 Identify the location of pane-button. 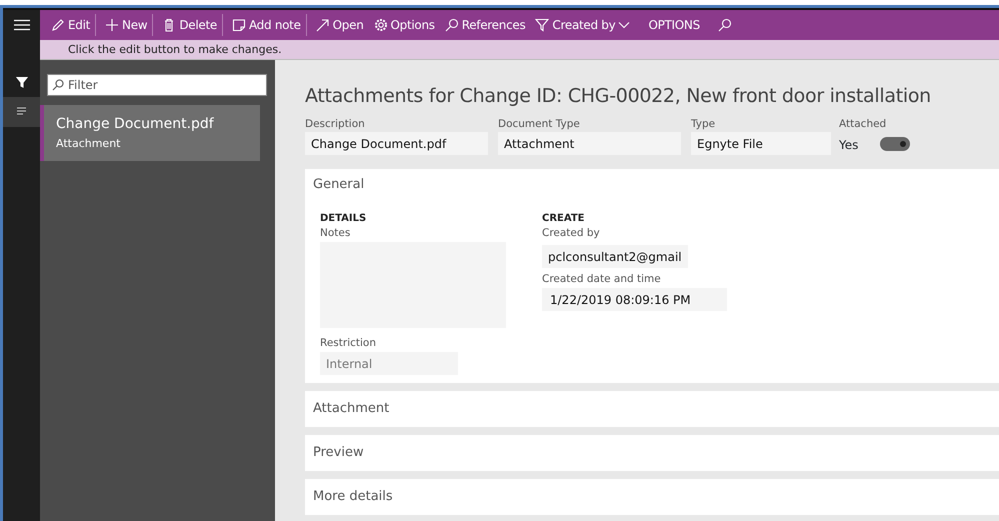
(21, 112).